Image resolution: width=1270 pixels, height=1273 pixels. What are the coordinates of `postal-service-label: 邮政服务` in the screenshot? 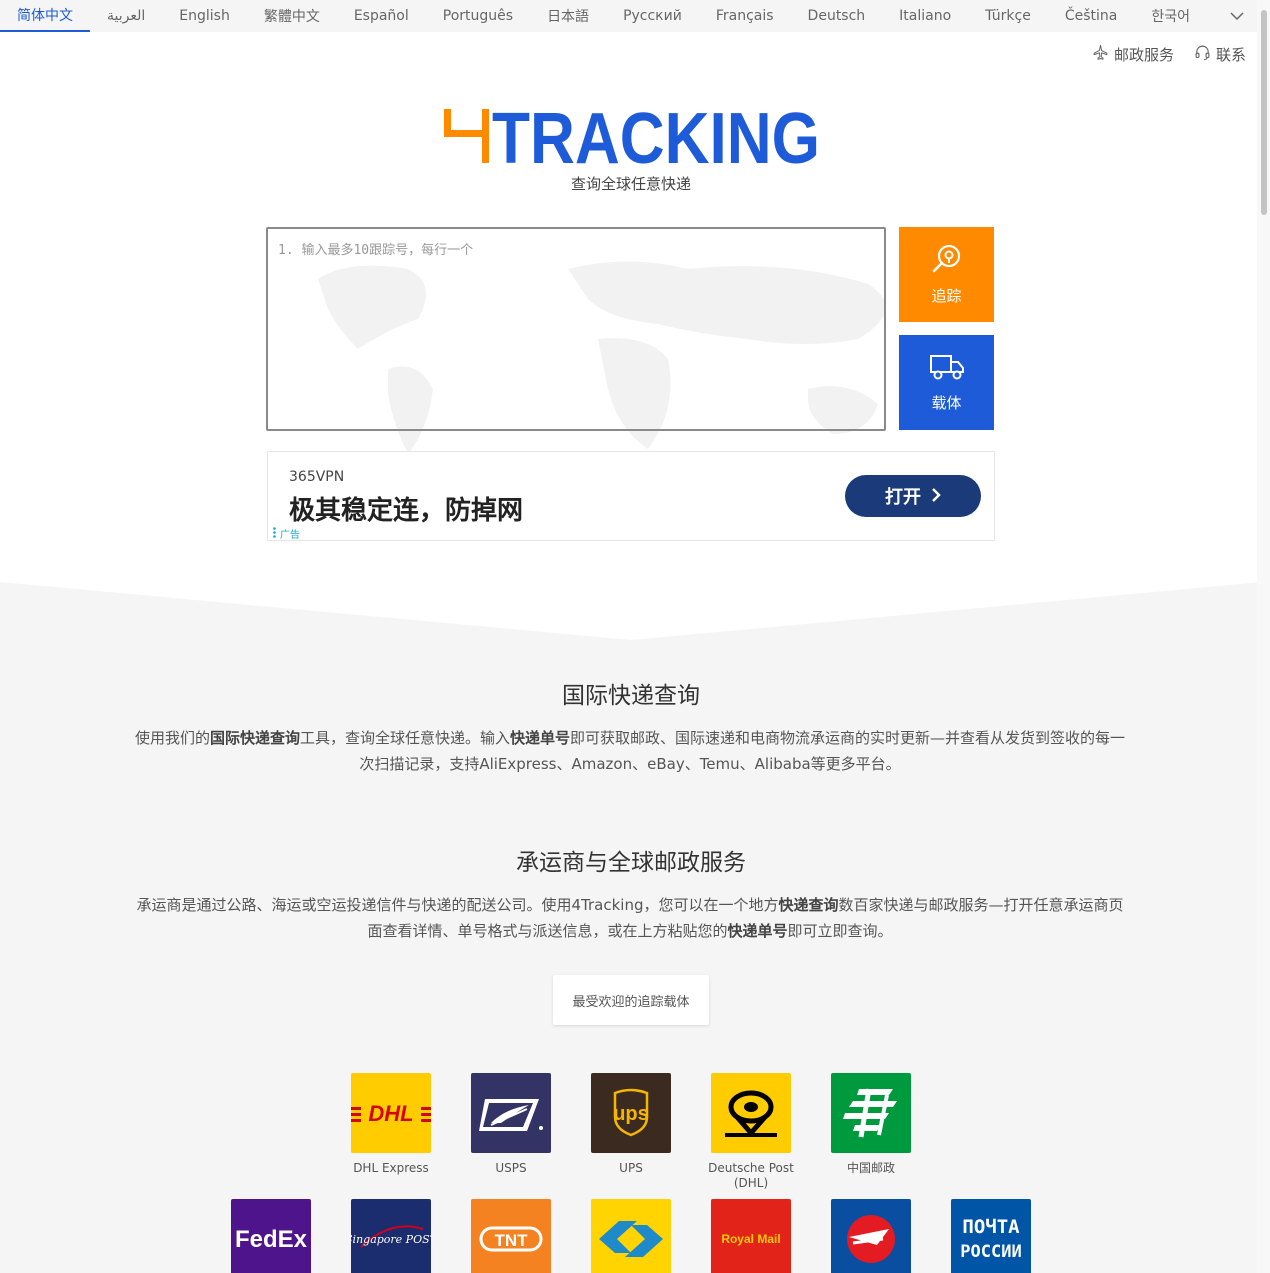 It's located at (1143, 55).